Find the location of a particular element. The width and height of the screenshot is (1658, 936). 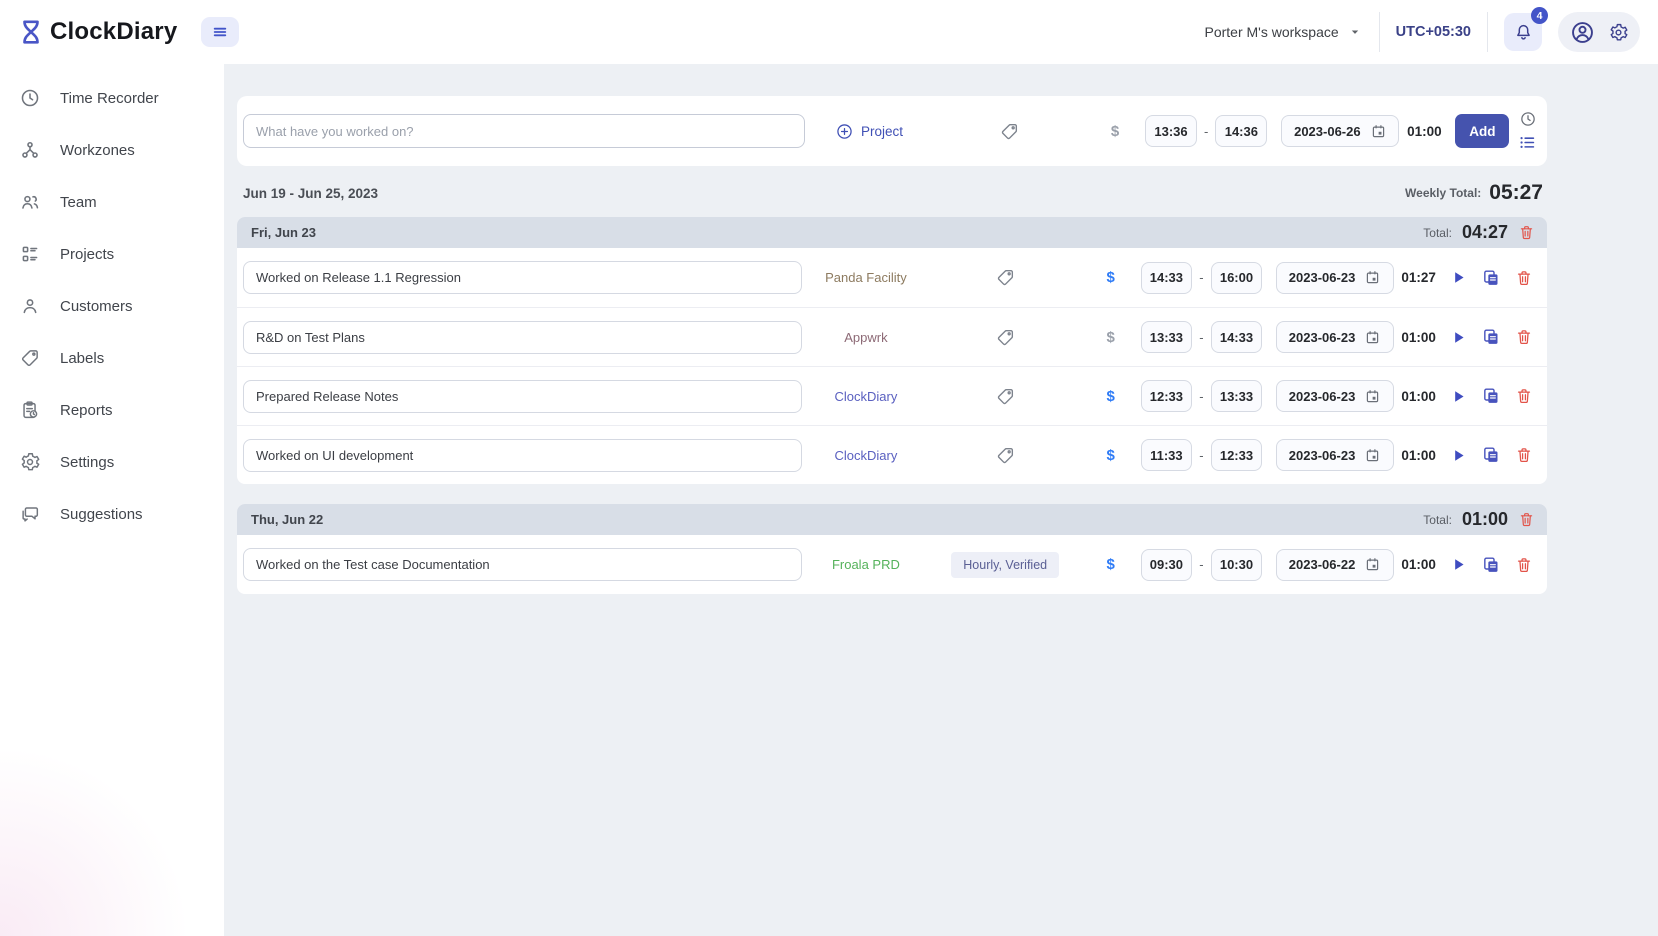

sidebar-item-reports: Reports is located at coordinates (112, 410).